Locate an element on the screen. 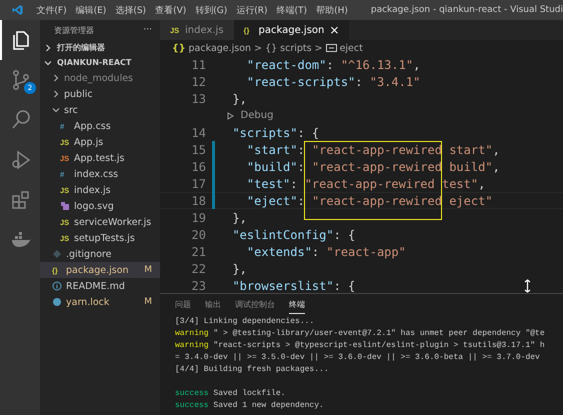 This screenshot has width=563, height=415. code-line: "build": "react-app-rewired build", is located at coordinates (373, 167).